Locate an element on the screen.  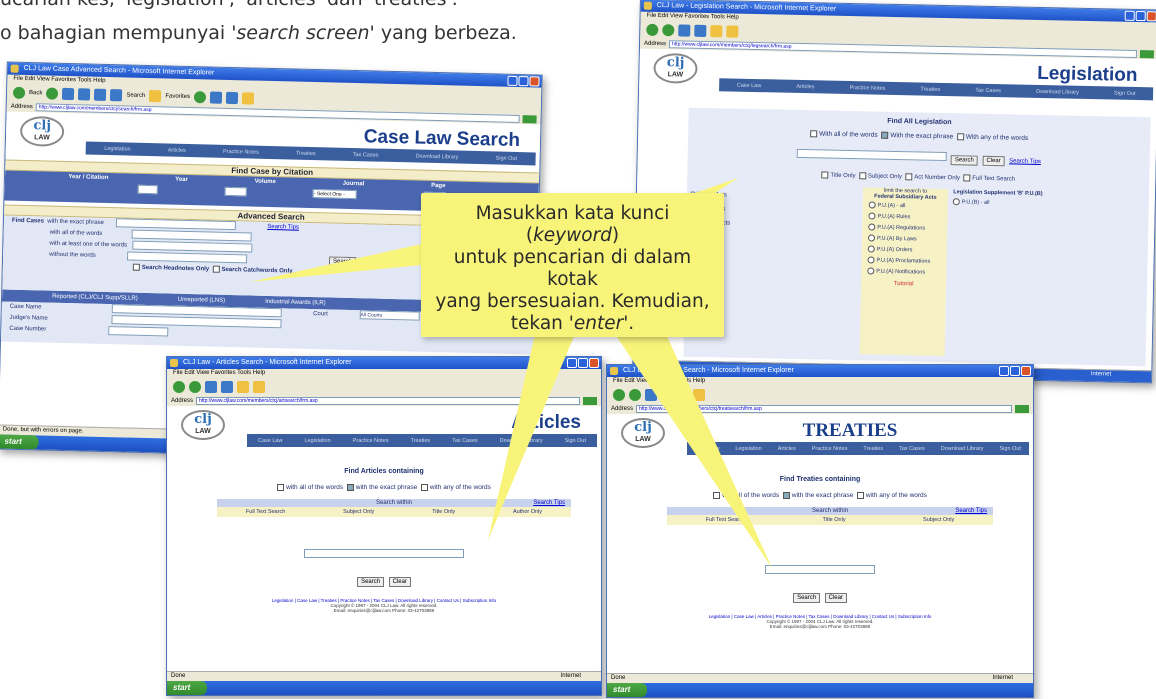
case-search-button: Search is located at coordinates (342, 262).